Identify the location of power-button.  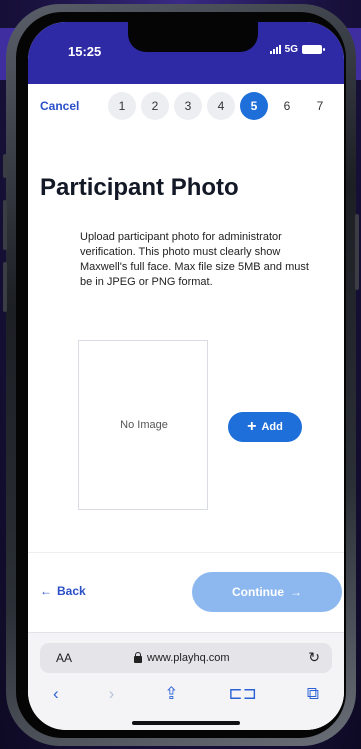
(357, 252).